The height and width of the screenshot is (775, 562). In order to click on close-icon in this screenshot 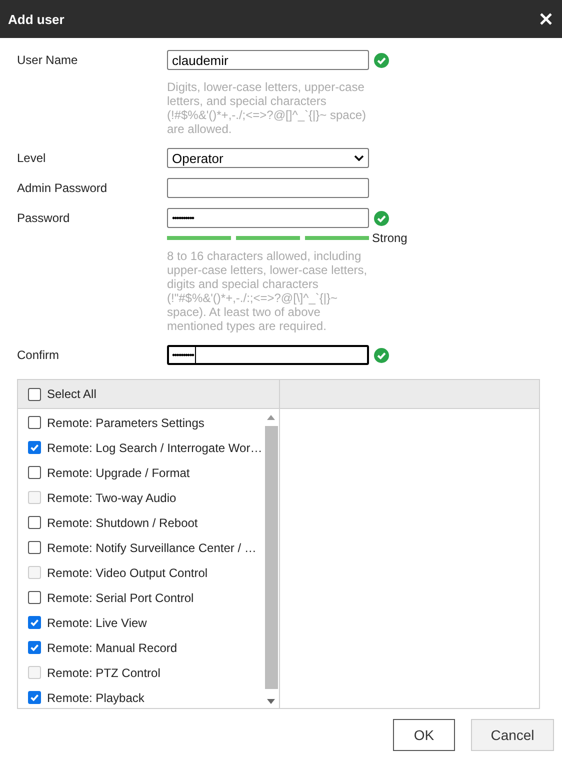, I will do `click(546, 19)`.